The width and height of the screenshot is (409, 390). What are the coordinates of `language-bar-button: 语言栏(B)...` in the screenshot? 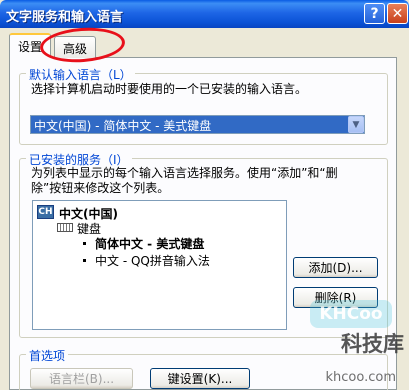 It's located at (81, 378).